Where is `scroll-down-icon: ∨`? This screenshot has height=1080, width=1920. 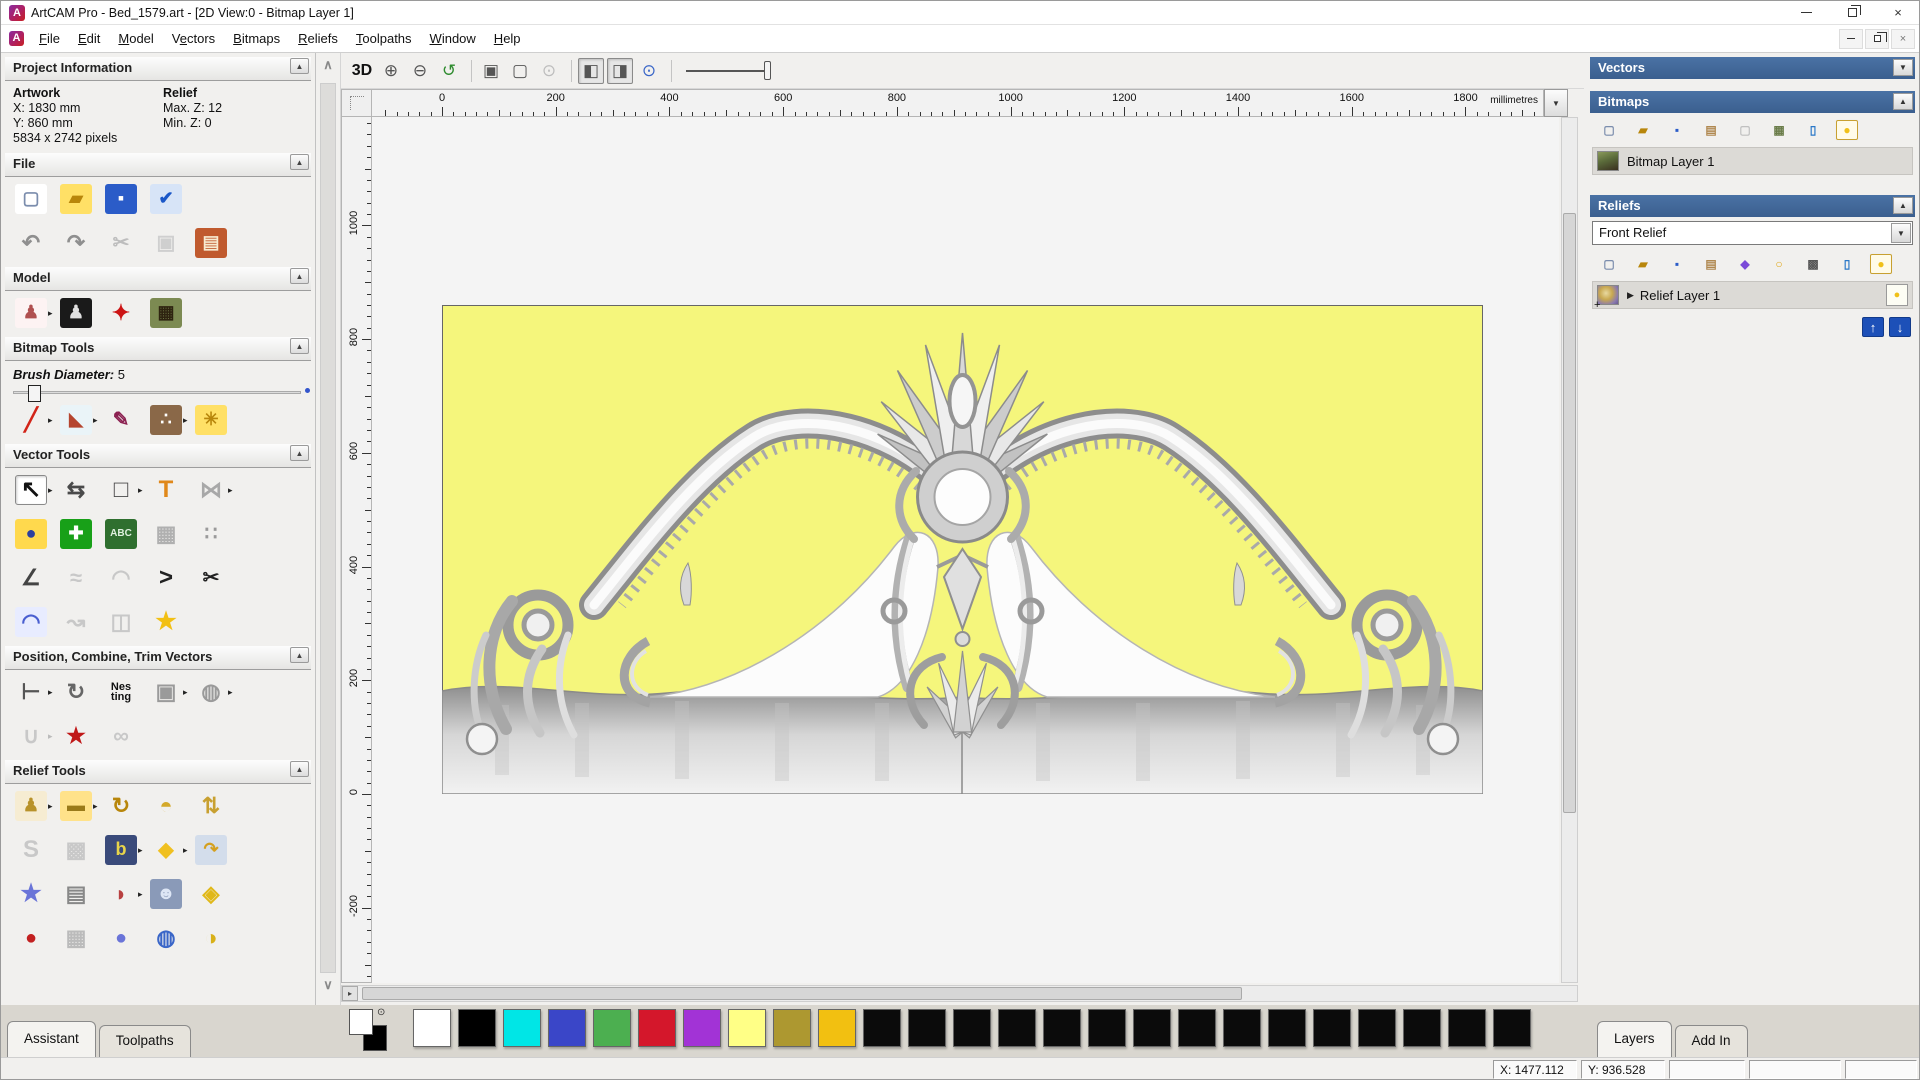 scroll-down-icon: ∨ is located at coordinates (328, 988).